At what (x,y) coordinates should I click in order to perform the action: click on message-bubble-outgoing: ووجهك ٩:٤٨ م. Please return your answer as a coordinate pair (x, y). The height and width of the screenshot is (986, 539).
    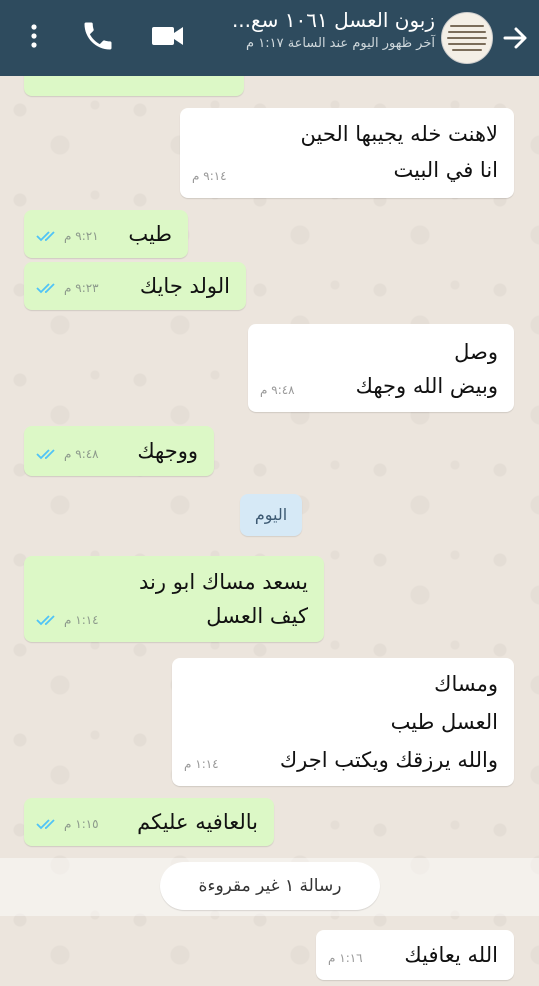
    Looking at the image, I should click on (119, 451).